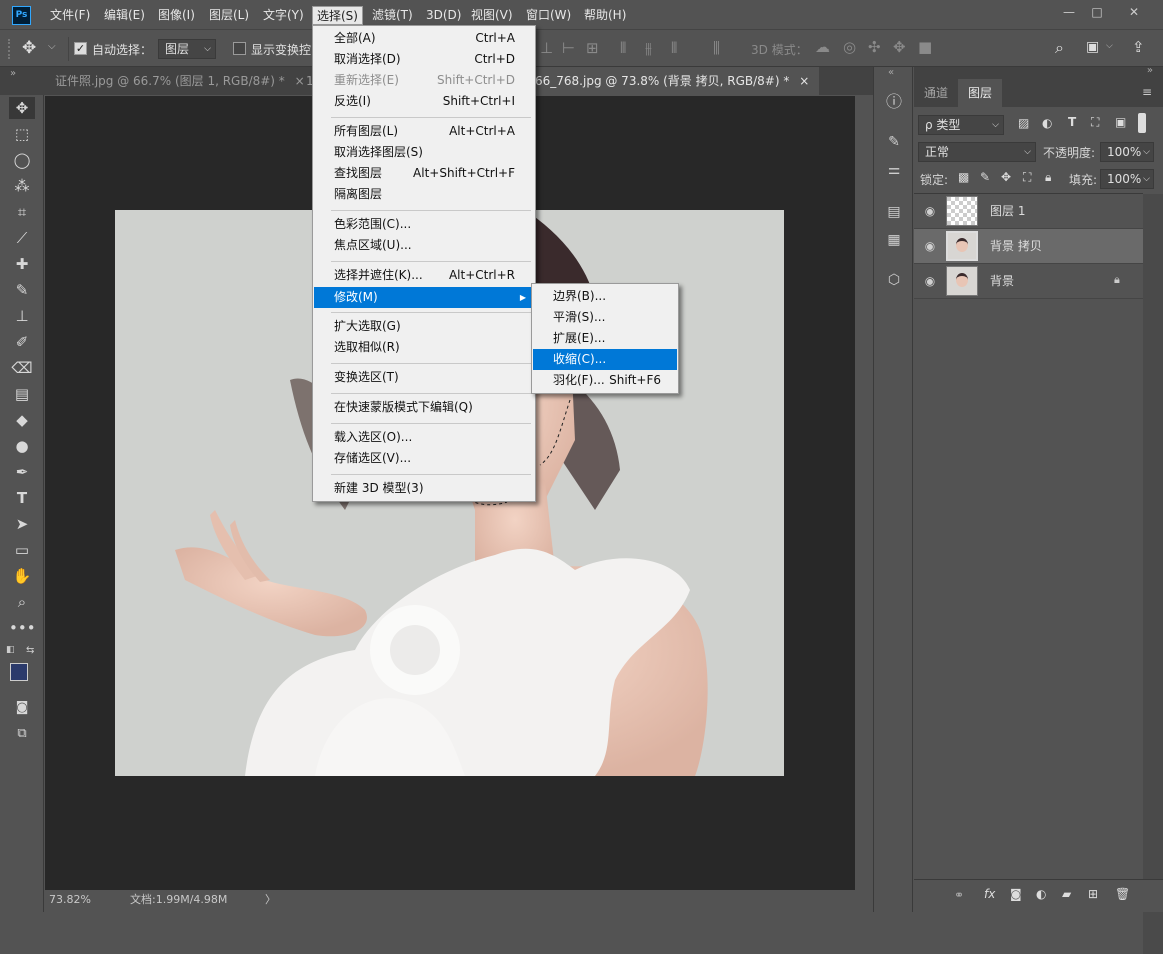  What do you see at coordinates (19, 672) in the screenshot?
I see `foreground-color-swatch` at bounding box center [19, 672].